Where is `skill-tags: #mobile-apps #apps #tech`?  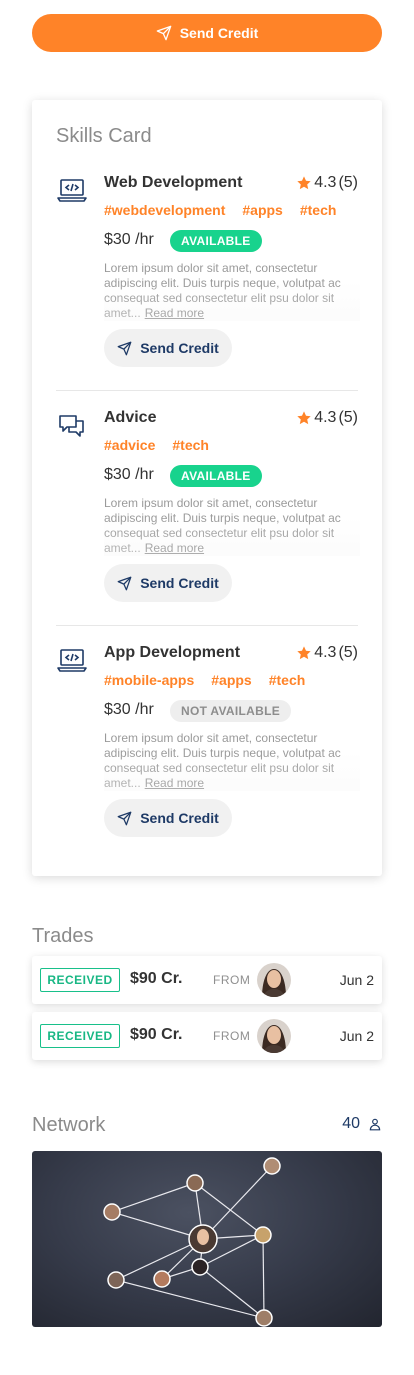 skill-tags: #mobile-apps #apps #tech is located at coordinates (213, 680).